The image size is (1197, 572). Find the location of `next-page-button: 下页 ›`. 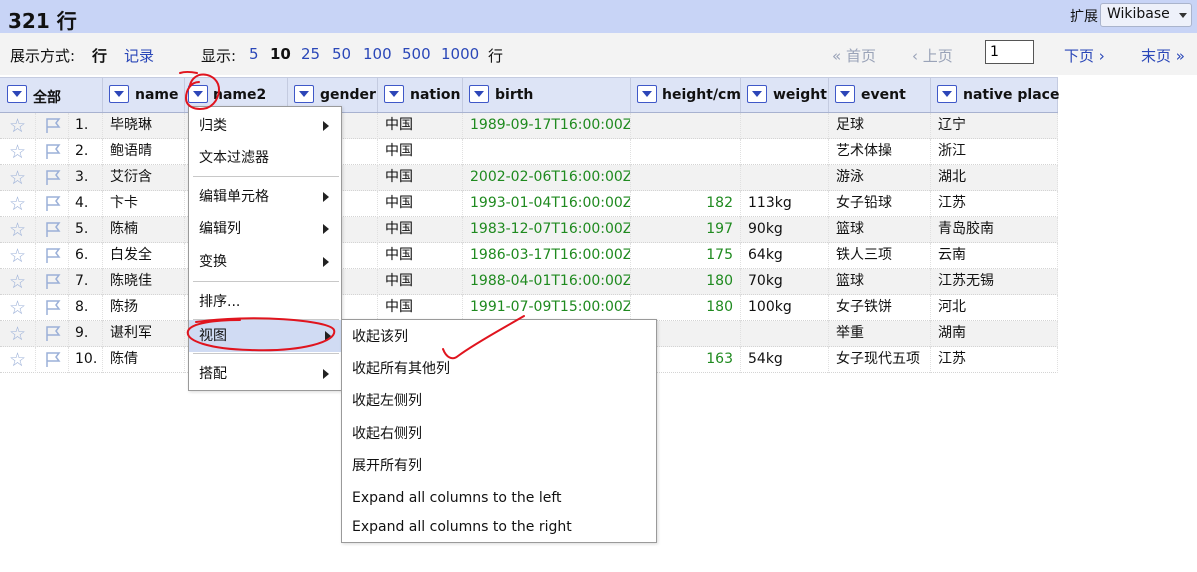

next-page-button: 下页 › is located at coordinates (1084, 55).